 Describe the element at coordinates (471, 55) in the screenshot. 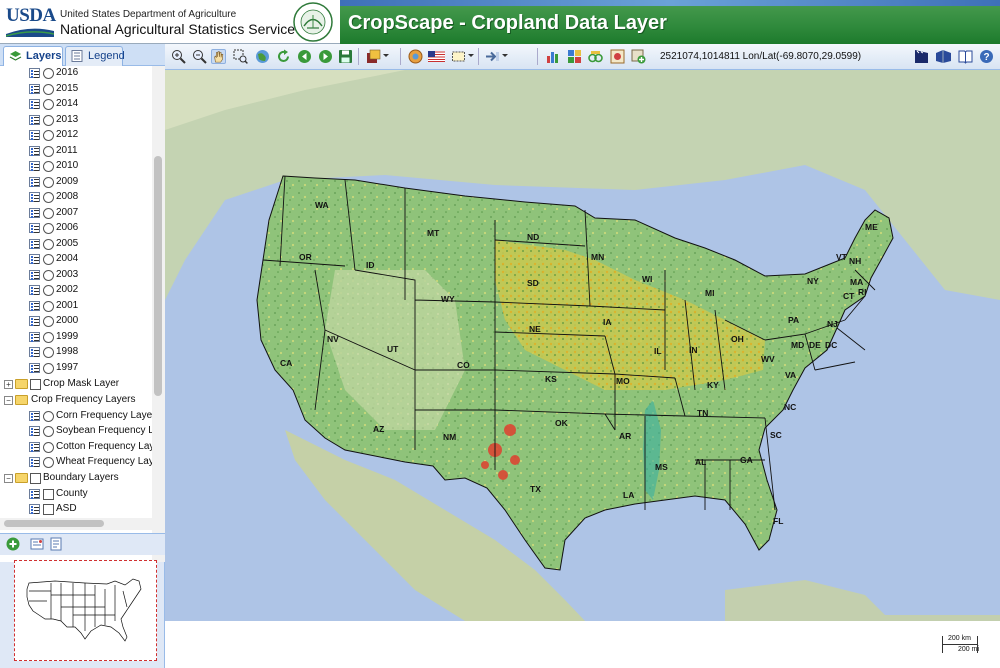

I see `select-dropdown-arrow` at that location.